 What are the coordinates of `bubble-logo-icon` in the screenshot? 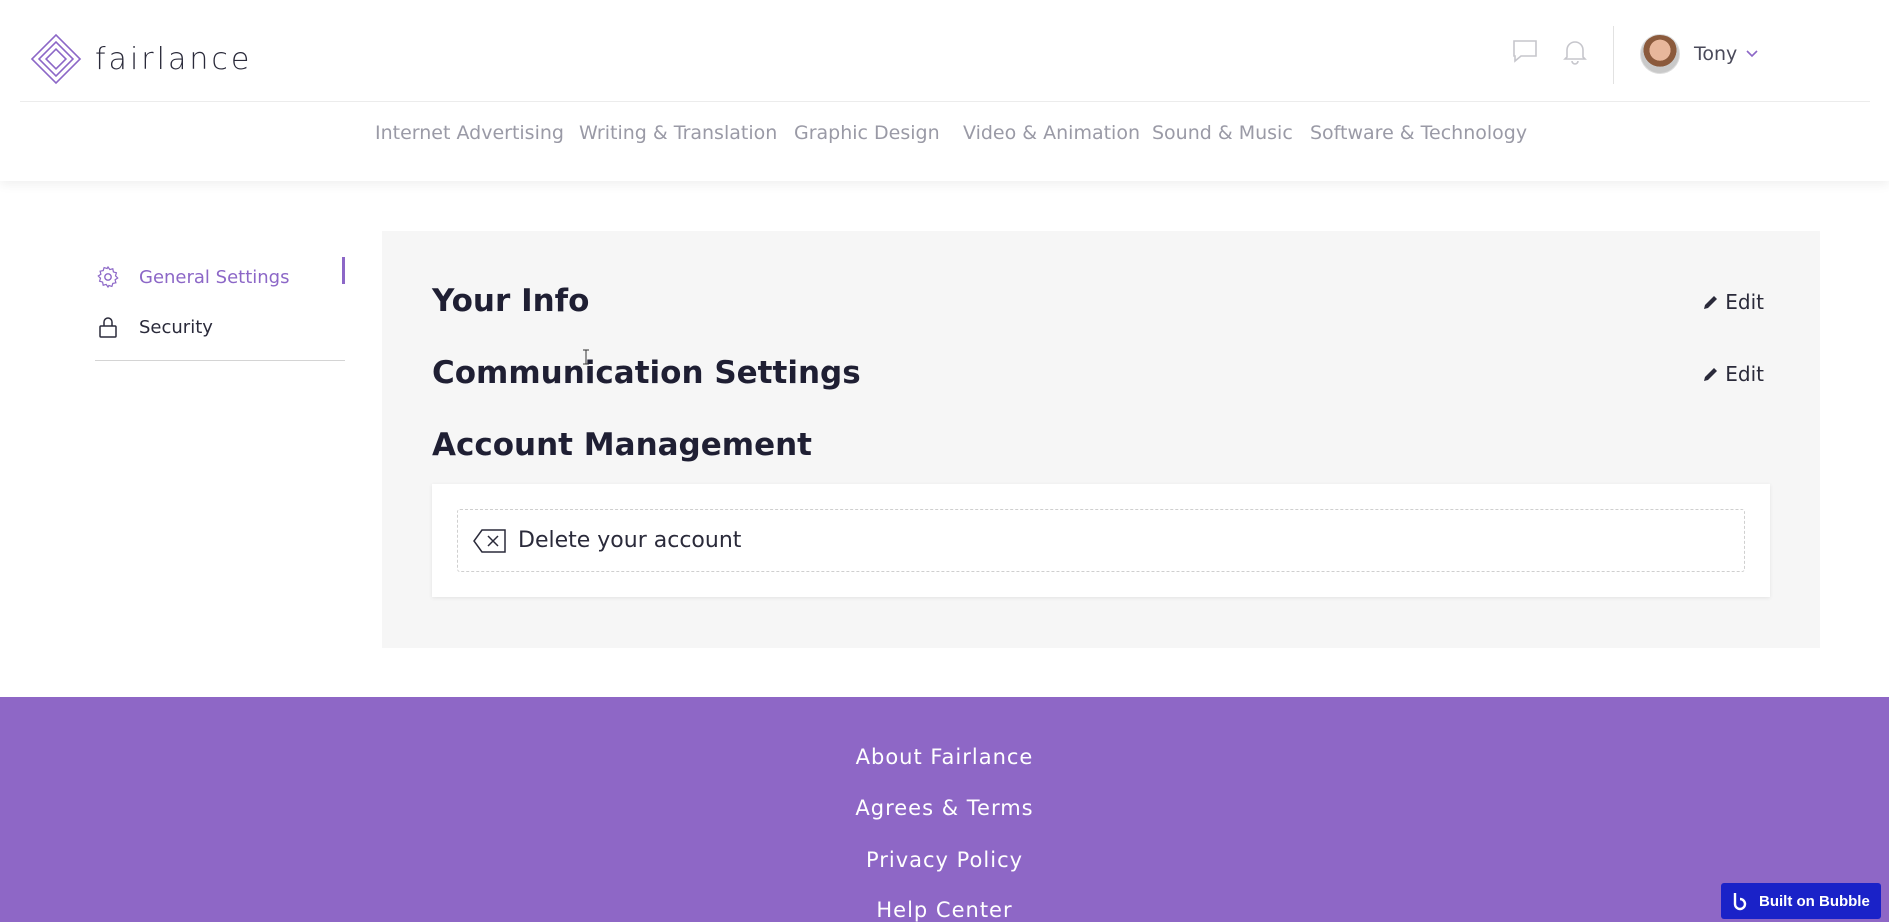 It's located at (1741, 901).